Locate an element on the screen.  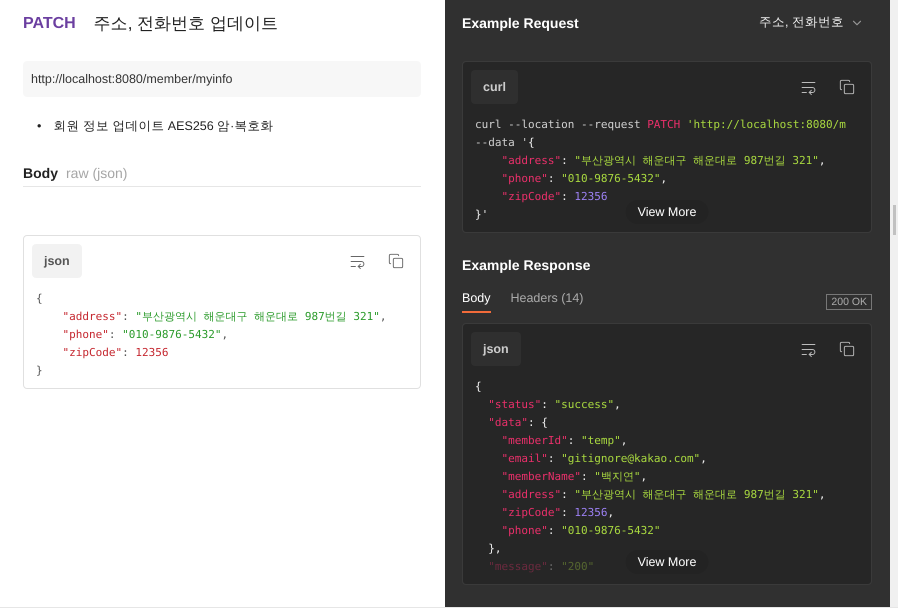
language-label: curl is located at coordinates (494, 87).